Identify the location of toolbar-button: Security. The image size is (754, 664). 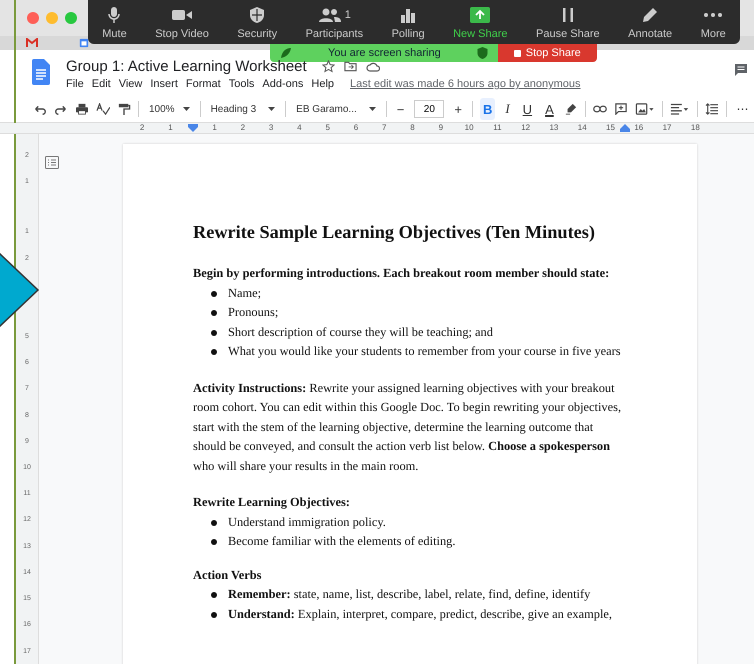
(257, 22).